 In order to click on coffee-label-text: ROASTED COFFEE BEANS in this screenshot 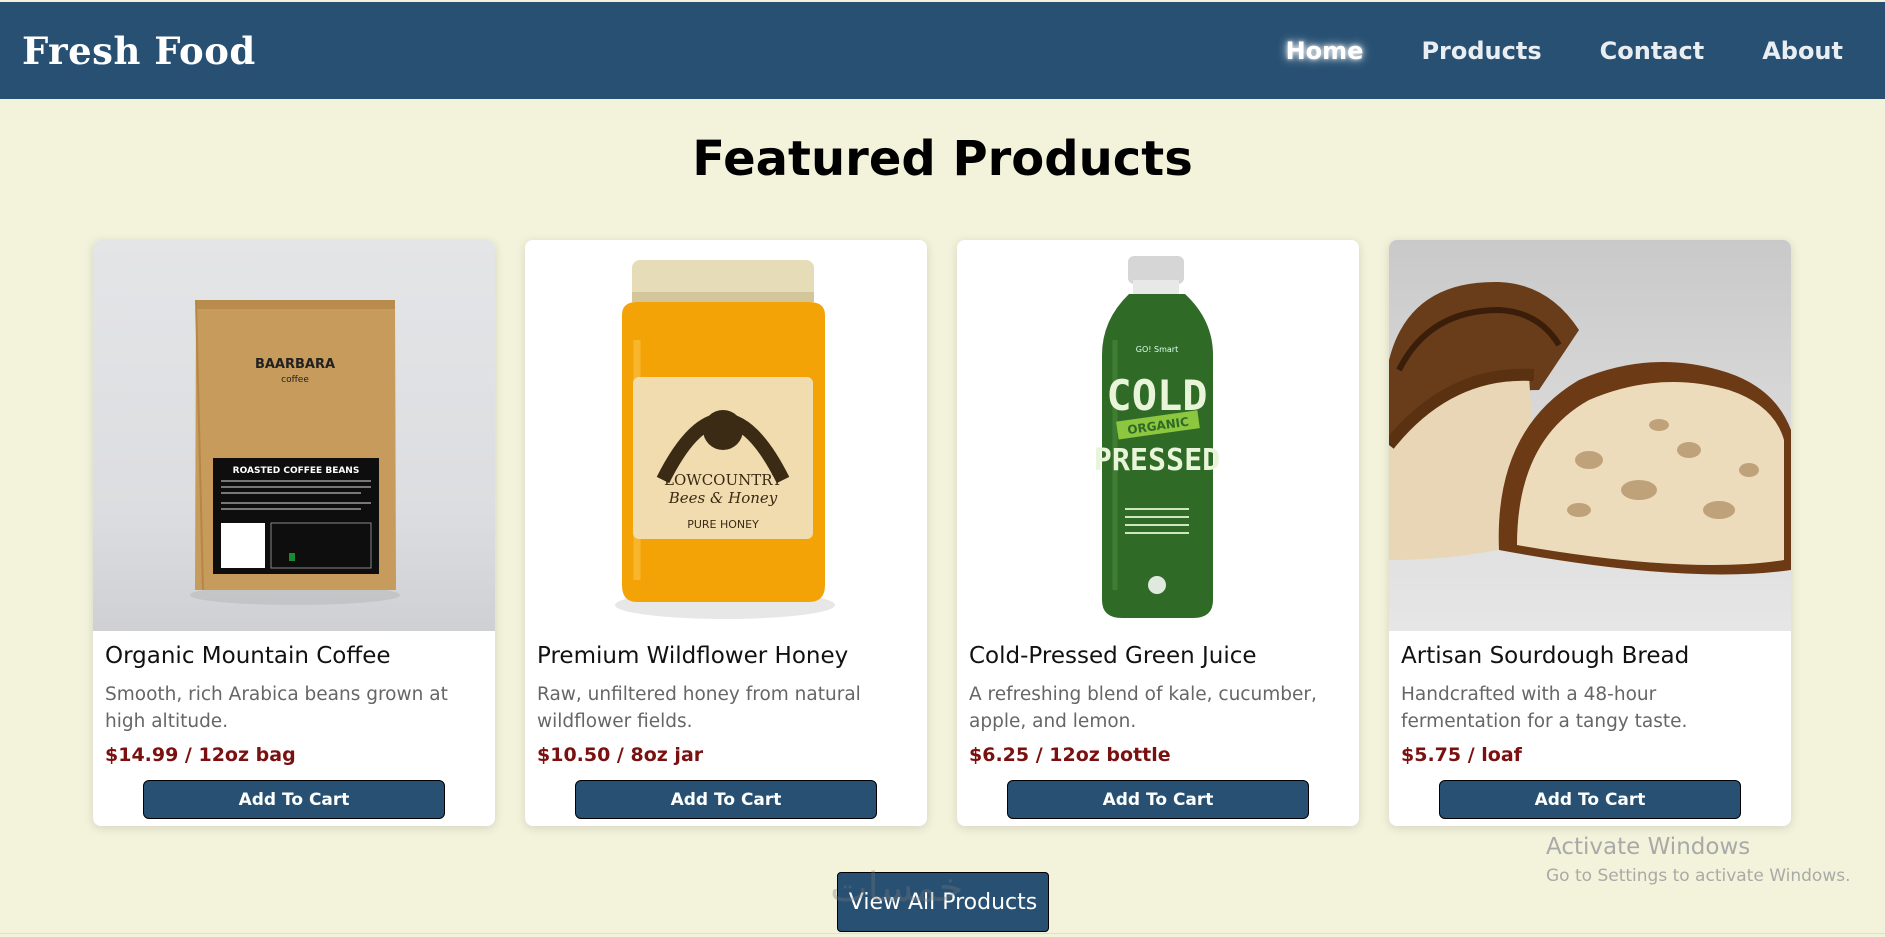, I will do `click(296, 471)`.